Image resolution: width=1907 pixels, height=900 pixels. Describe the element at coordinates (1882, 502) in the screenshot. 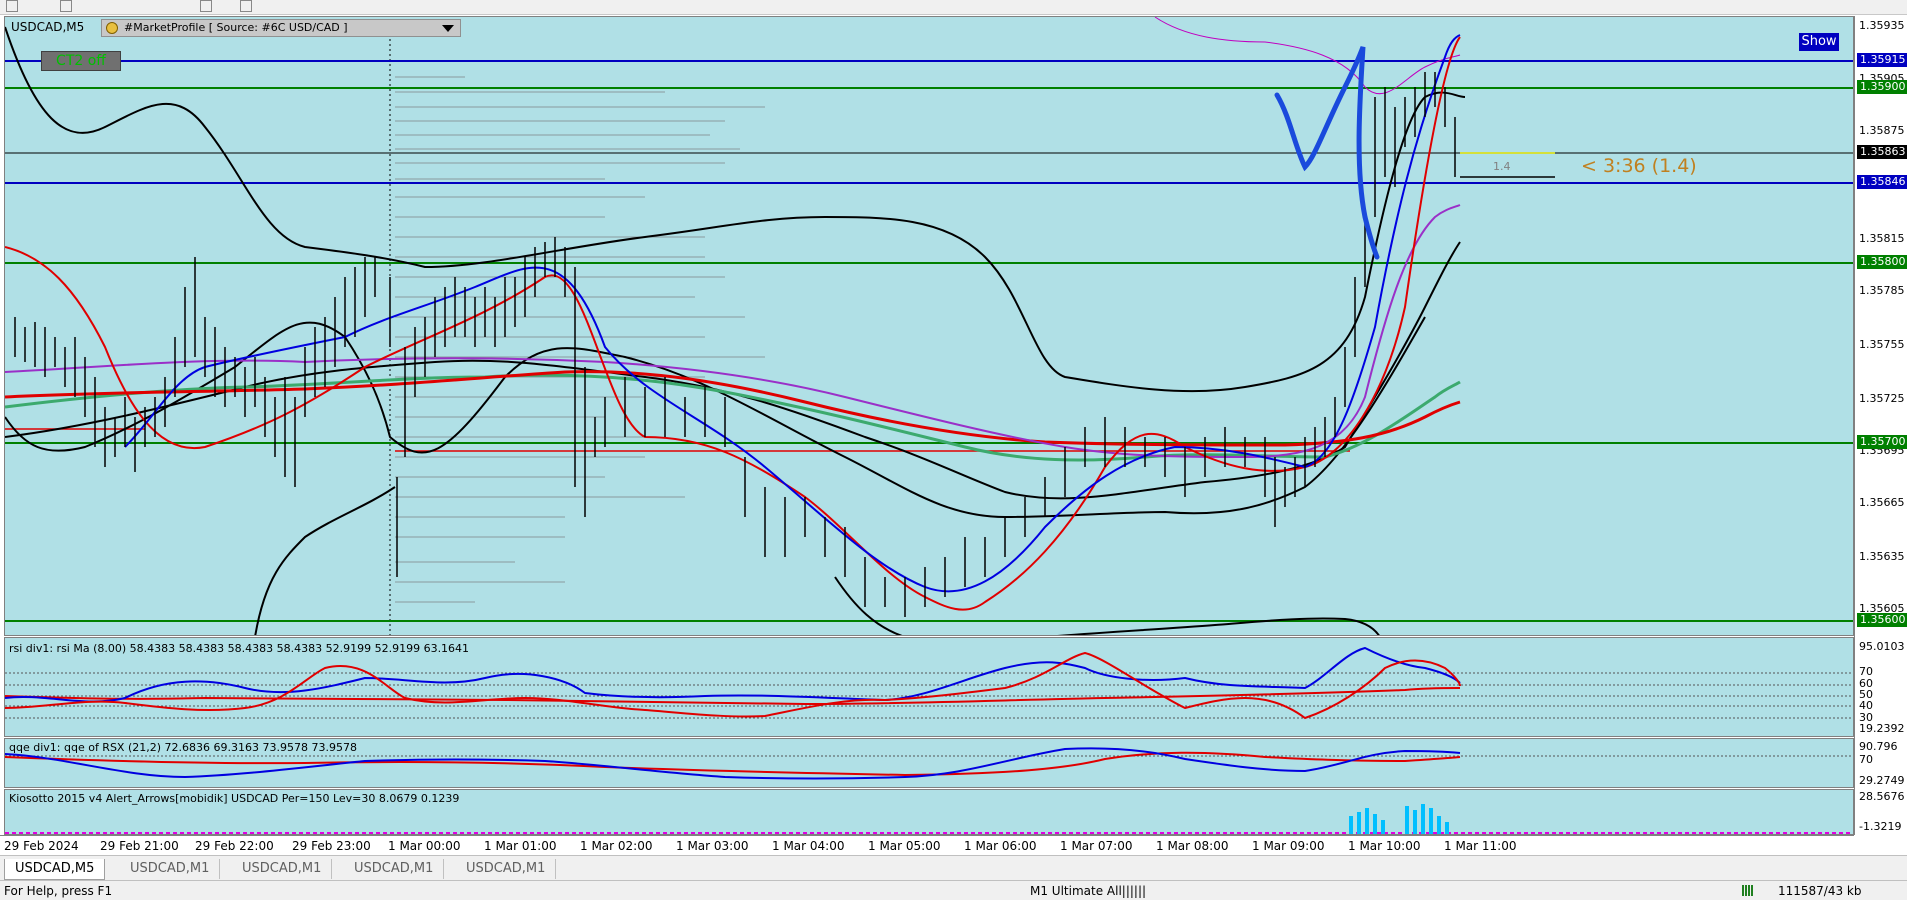

I see `price-tick: 1.35665` at that location.